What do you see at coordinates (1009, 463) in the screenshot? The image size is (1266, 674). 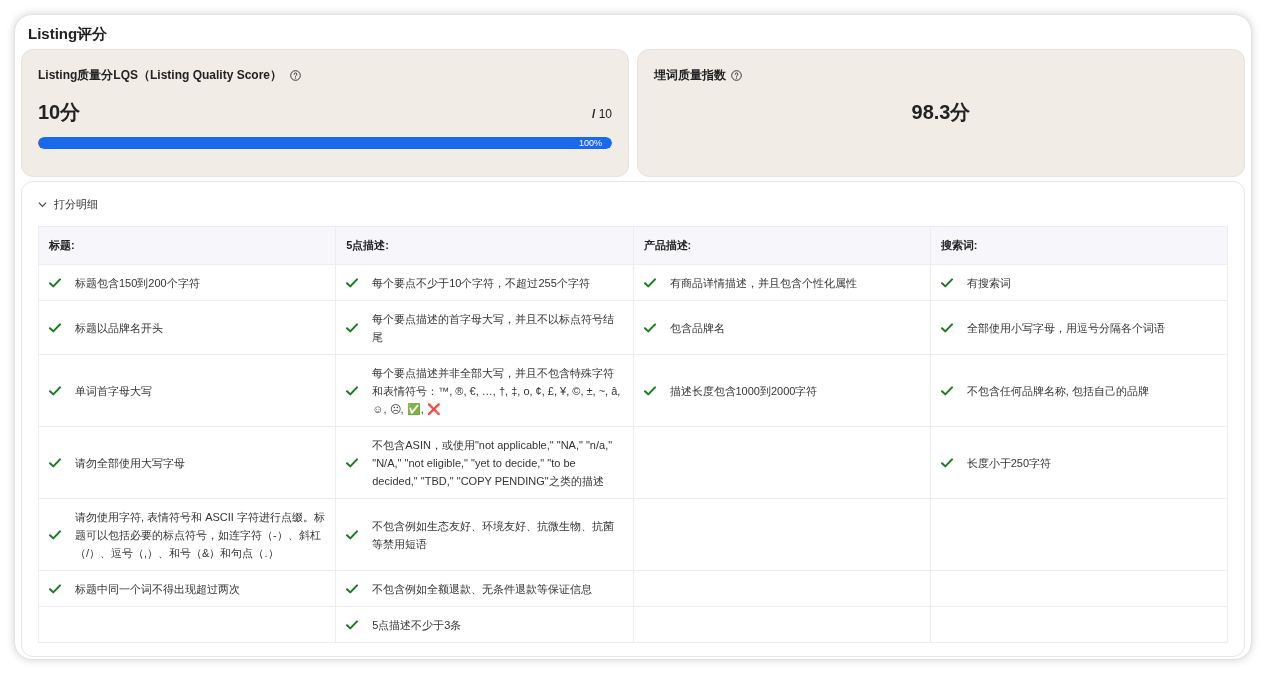 I see `criterion-text: 长度小于250字符` at bounding box center [1009, 463].